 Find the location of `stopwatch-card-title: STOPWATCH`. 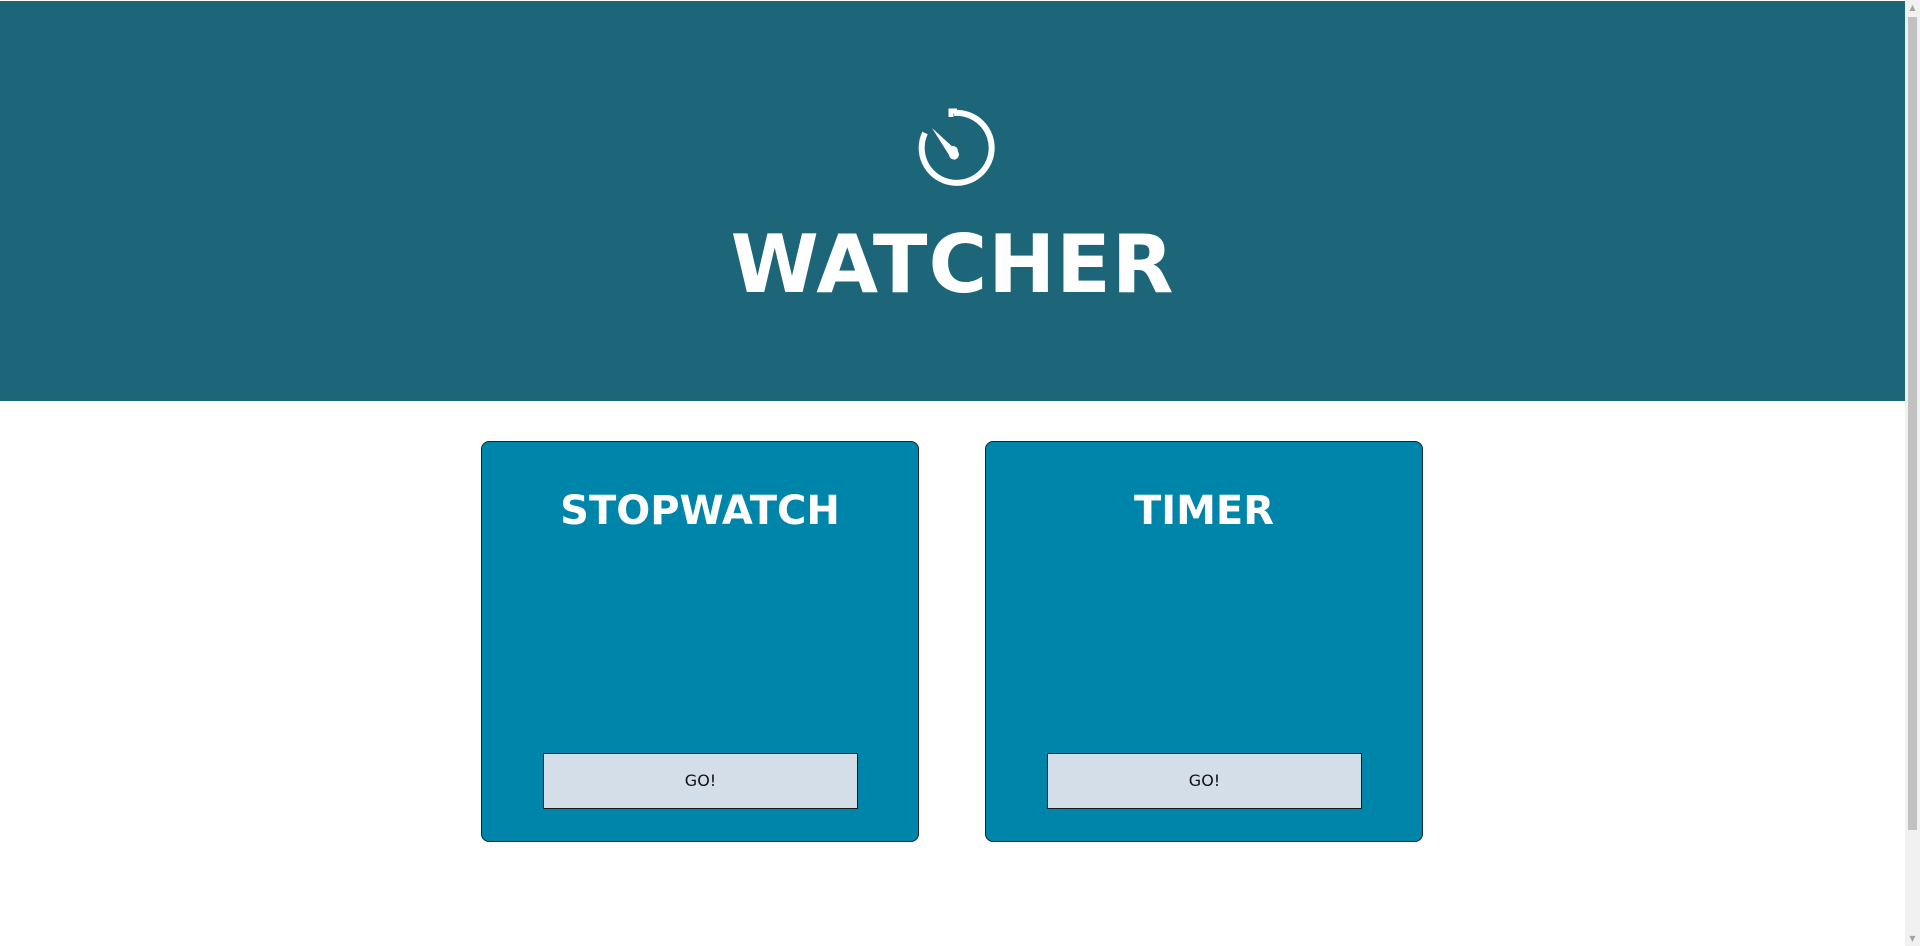

stopwatch-card-title: STOPWATCH is located at coordinates (700, 511).